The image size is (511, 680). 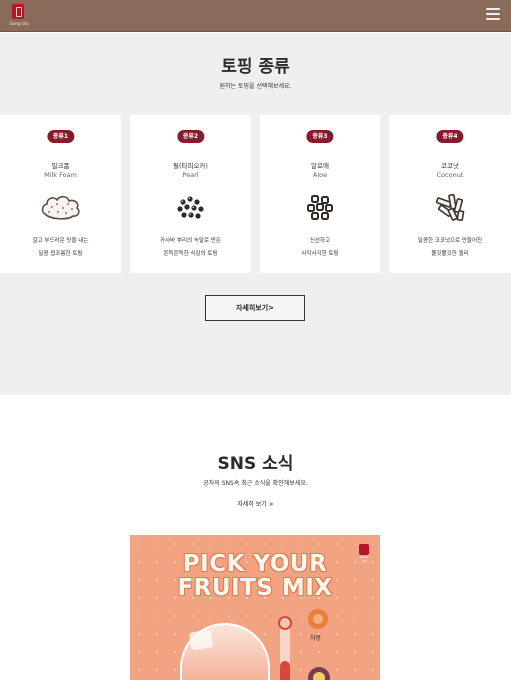 I want to click on sns-post-image: PICK YOUR FRUITS MIX Gong cha 자몽, so click(x=255, y=607).